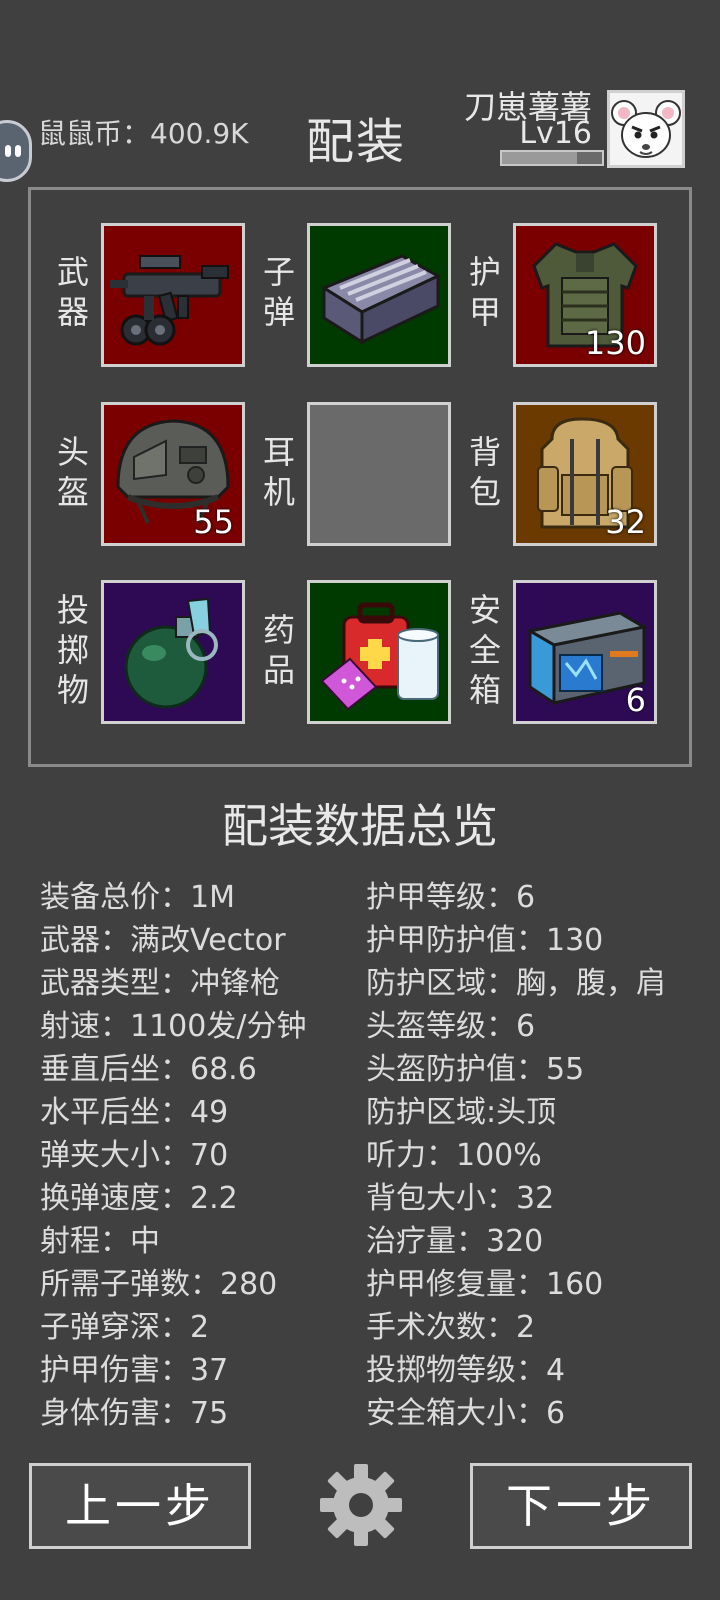 This screenshot has width=720, height=1600. What do you see at coordinates (516, 983) in the screenshot?
I see `stat-armor-zones: 防护区域：胸，腹，肩` at bounding box center [516, 983].